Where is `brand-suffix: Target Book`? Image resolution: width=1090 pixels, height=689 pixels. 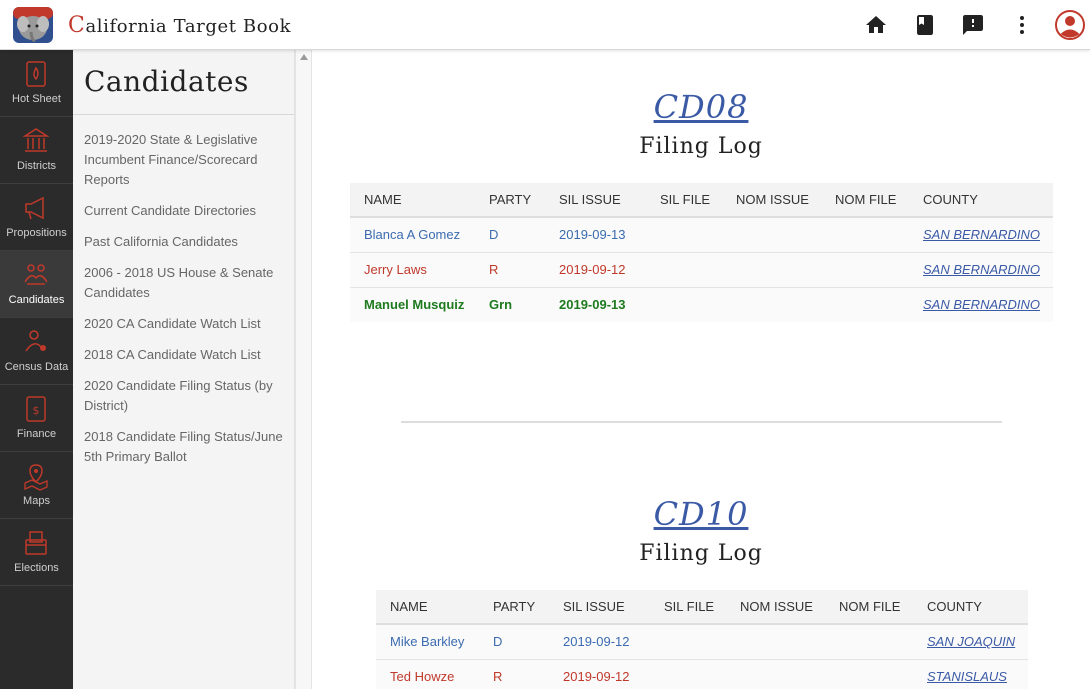 brand-suffix: Target Book is located at coordinates (232, 26).